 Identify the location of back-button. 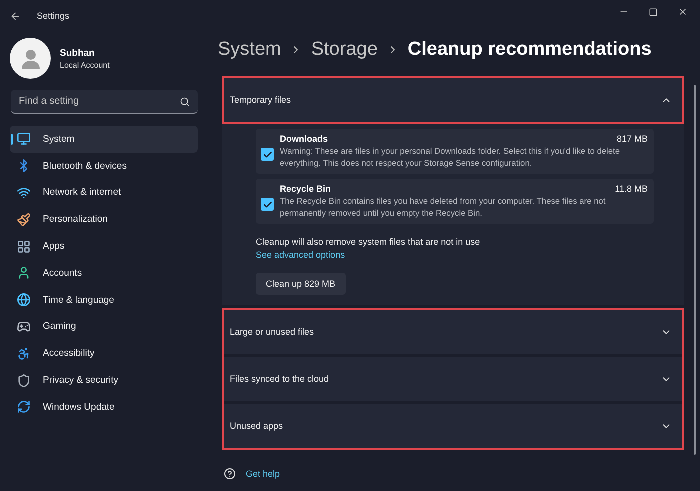
(15, 16).